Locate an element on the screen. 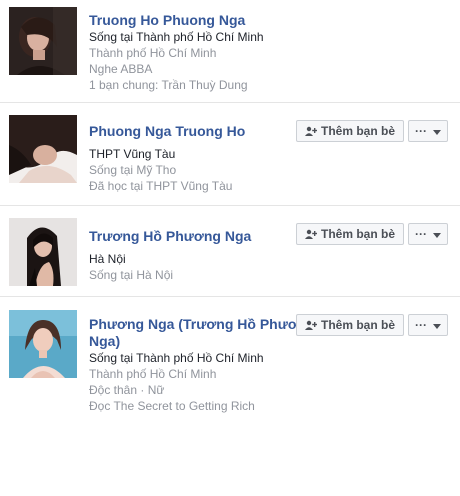 This screenshot has height=496, width=460. profile-name-link: Truong Ho Phuong Nga is located at coordinates (264, 20).